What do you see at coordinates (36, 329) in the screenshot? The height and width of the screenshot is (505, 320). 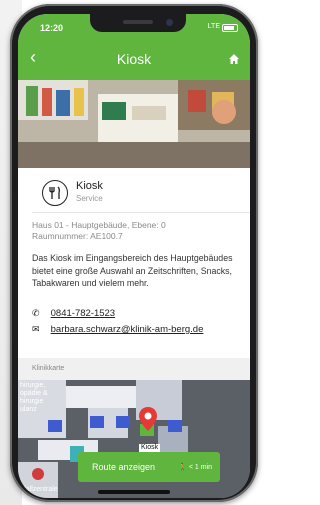 I see `email-icon: ✉` at bounding box center [36, 329].